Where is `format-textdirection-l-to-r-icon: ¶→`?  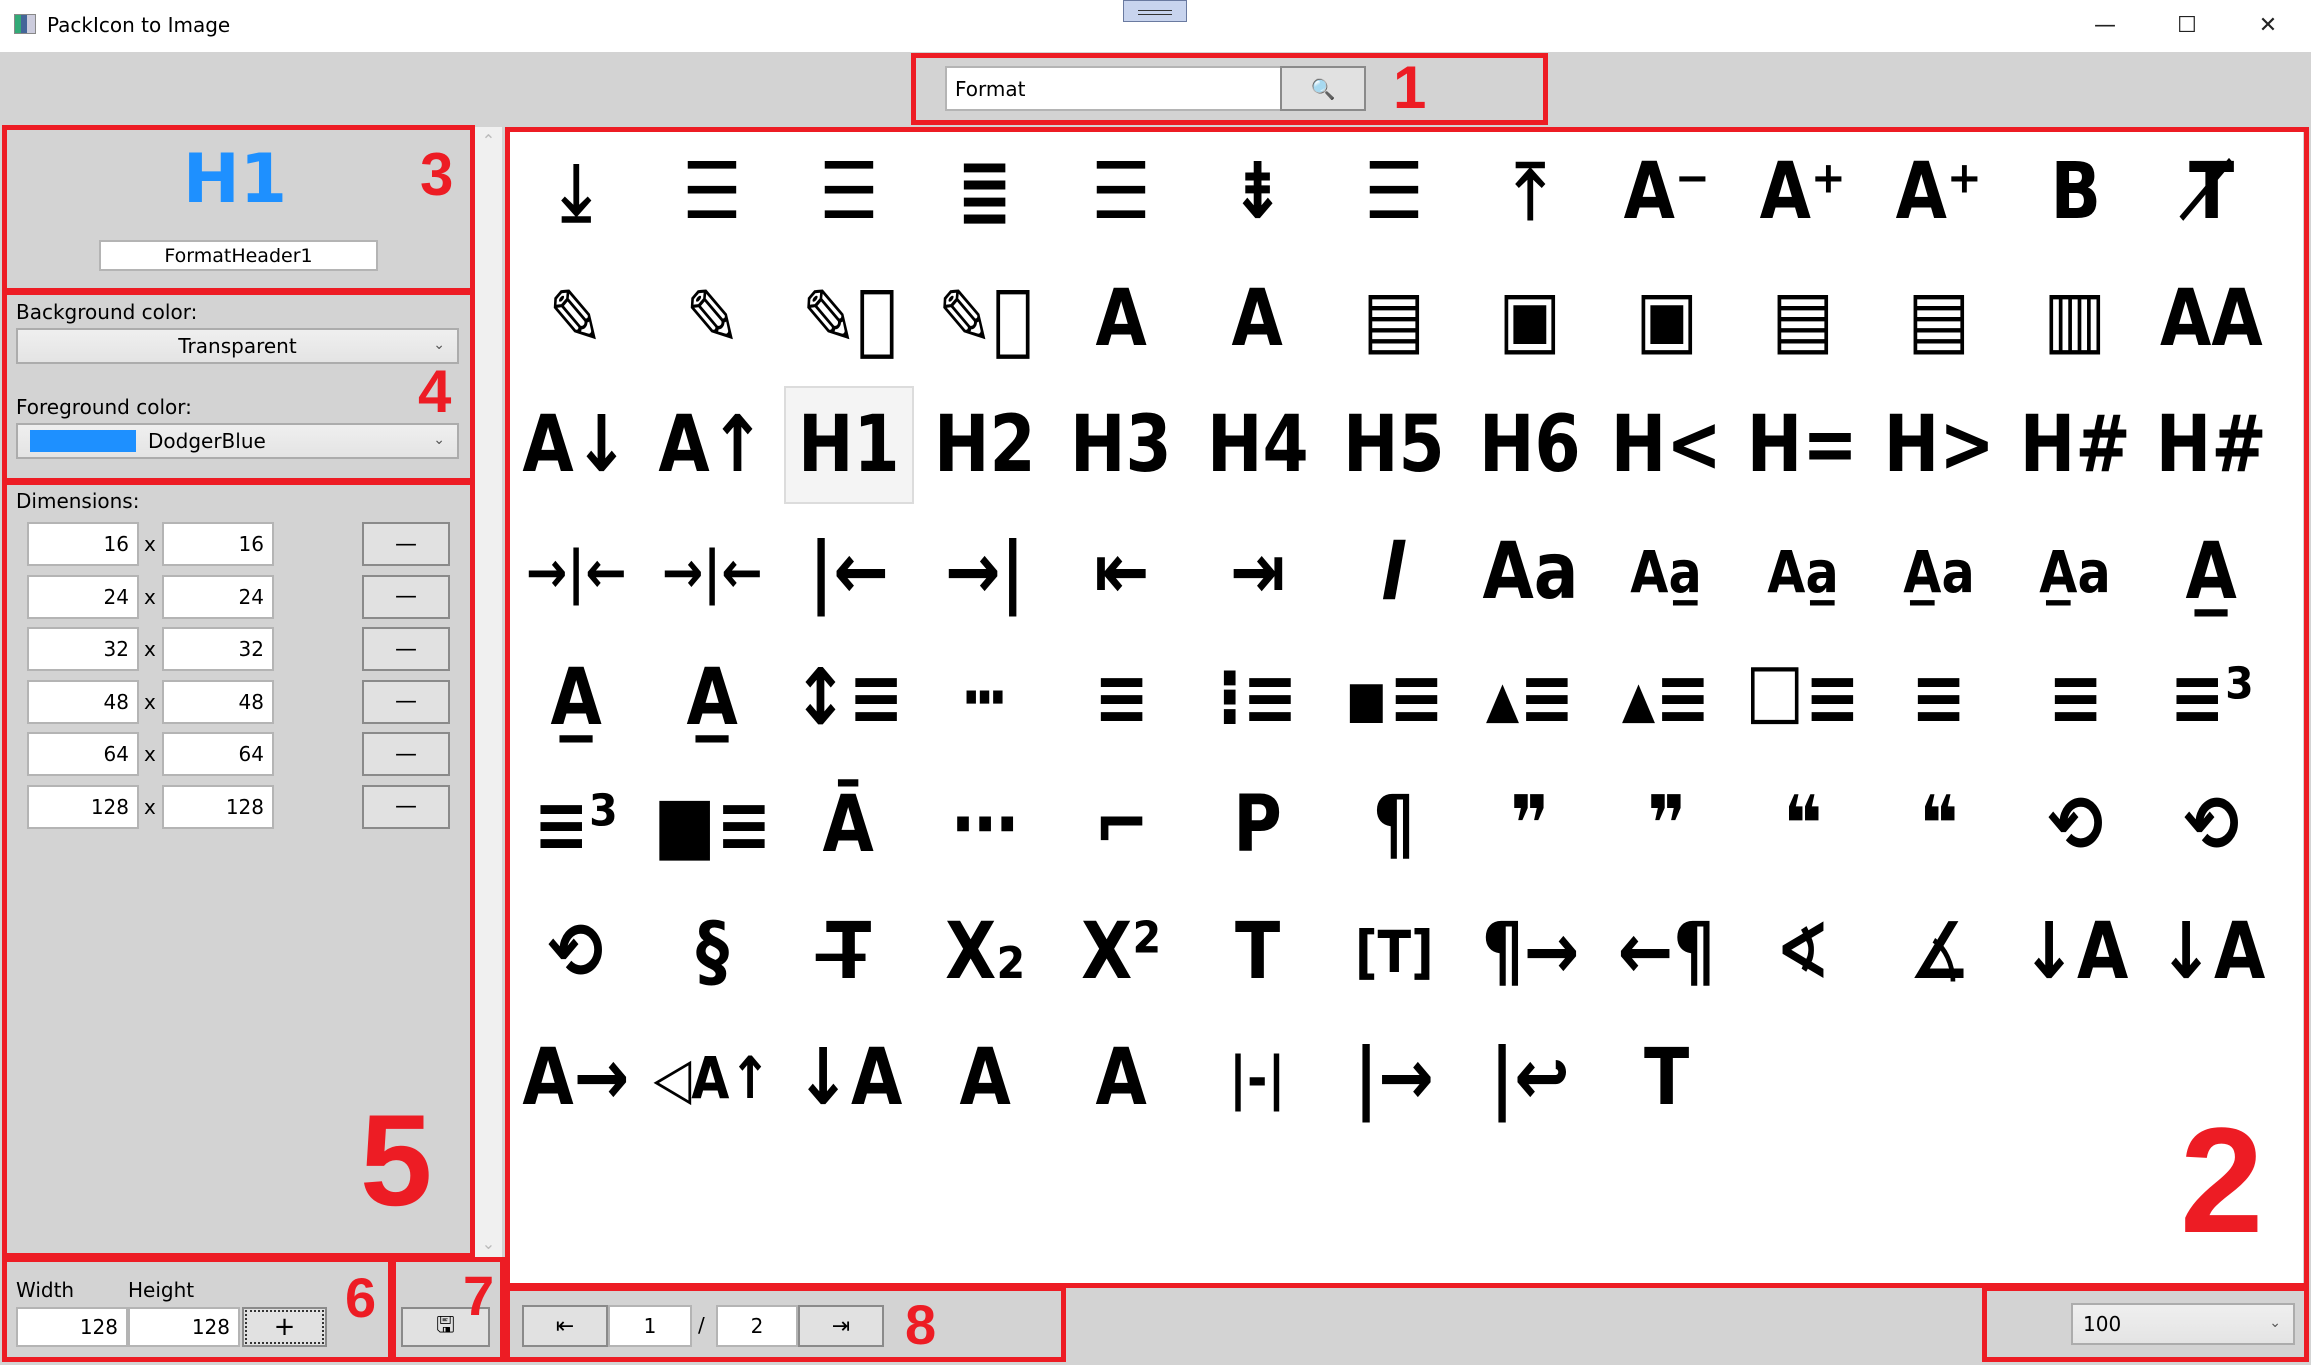
format-textdirection-l-to-r-icon: ¶→ is located at coordinates (1530, 952).